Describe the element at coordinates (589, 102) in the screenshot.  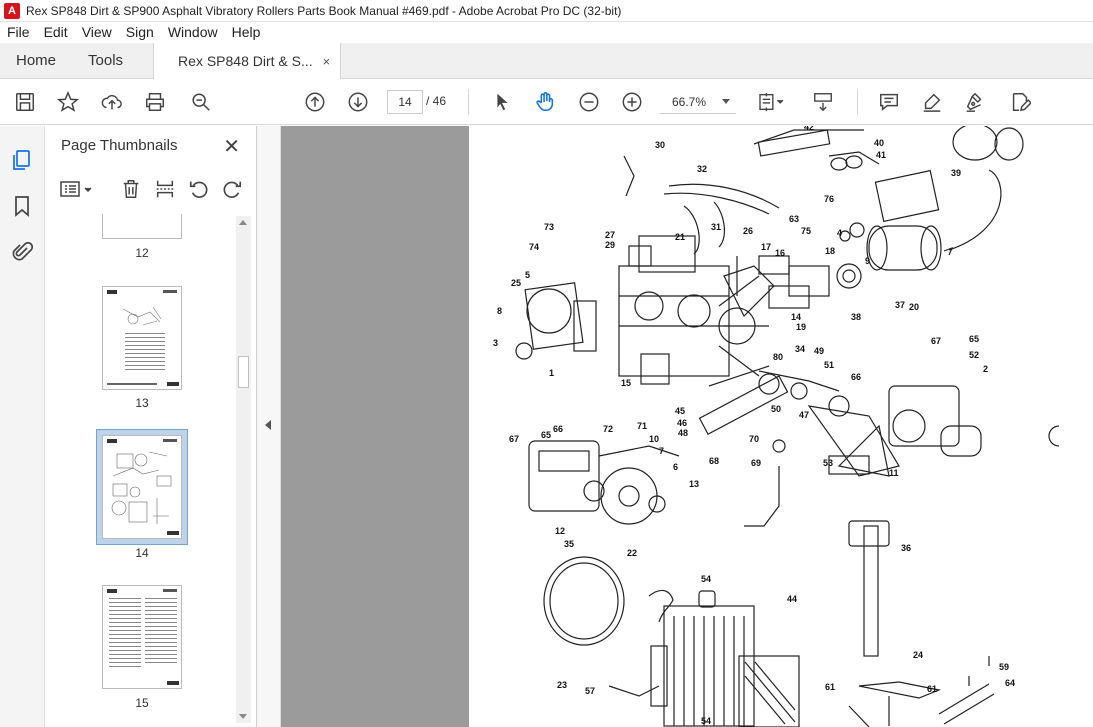
I see `zoom-out-icon` at that location.